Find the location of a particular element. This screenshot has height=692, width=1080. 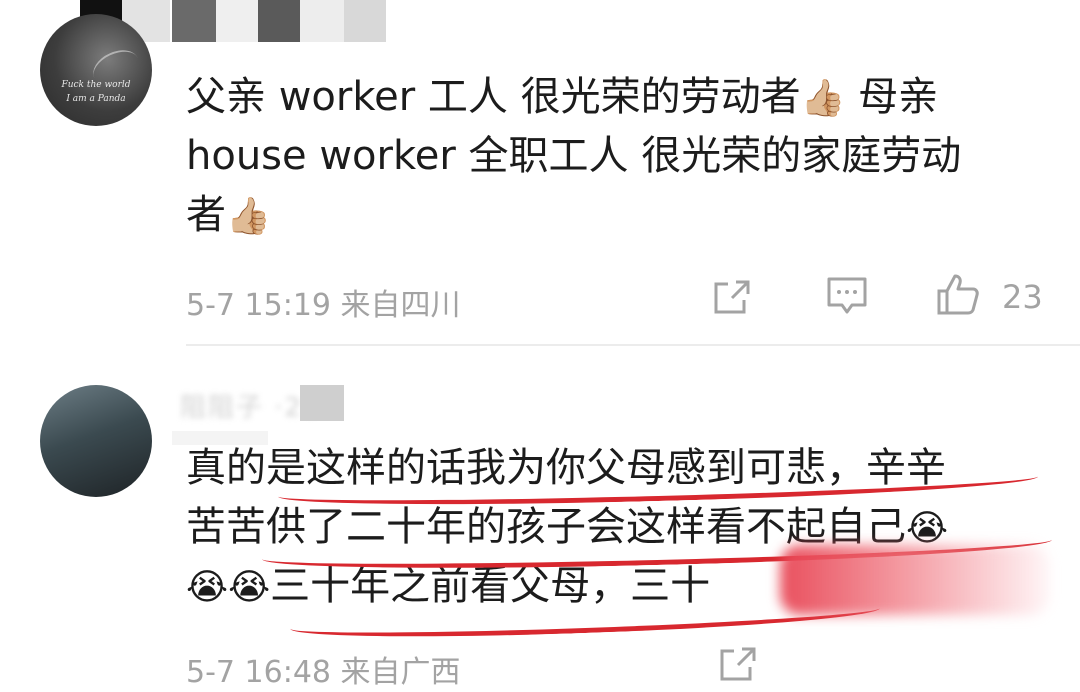

comment-meta: 5-7 15:19 来自四川 is located at coordinates (323, 302).